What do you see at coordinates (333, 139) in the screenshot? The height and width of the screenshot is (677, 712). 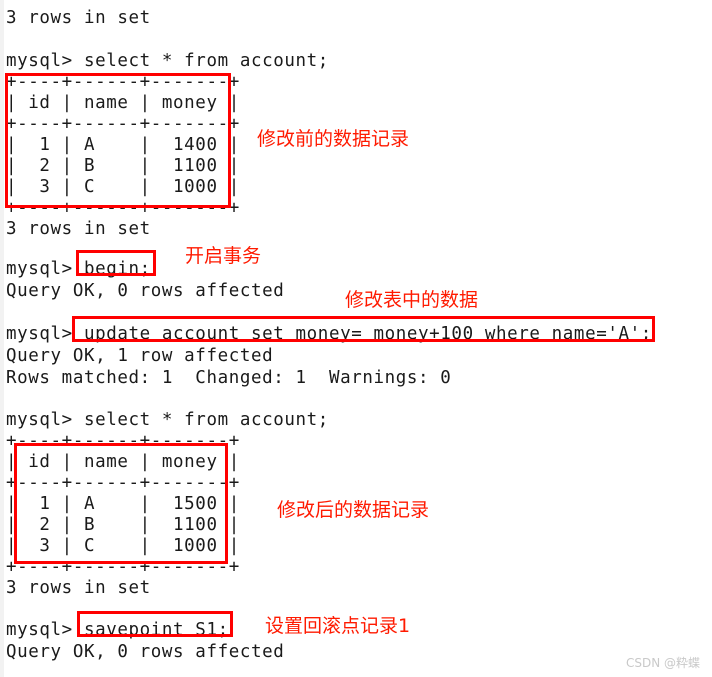 I see `annotation-before-data: 修改前的数据记录` at bounding box center [333, 139].